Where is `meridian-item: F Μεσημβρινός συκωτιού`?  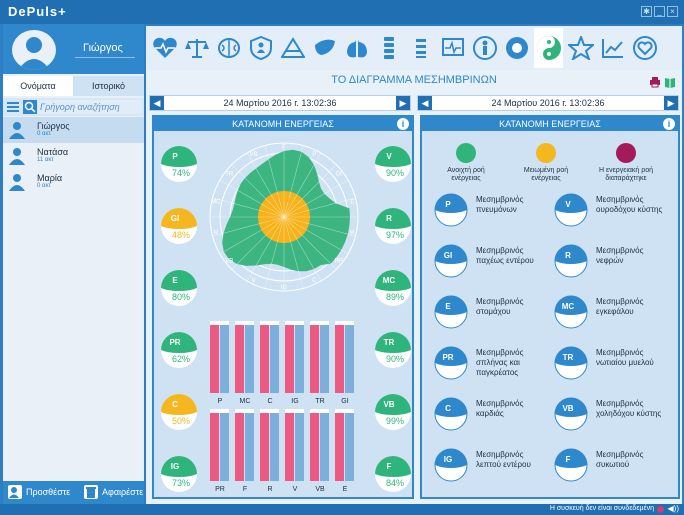 meridian-item: F Μεσημβρινός συκωτιού is located at coordinates (614, 468).